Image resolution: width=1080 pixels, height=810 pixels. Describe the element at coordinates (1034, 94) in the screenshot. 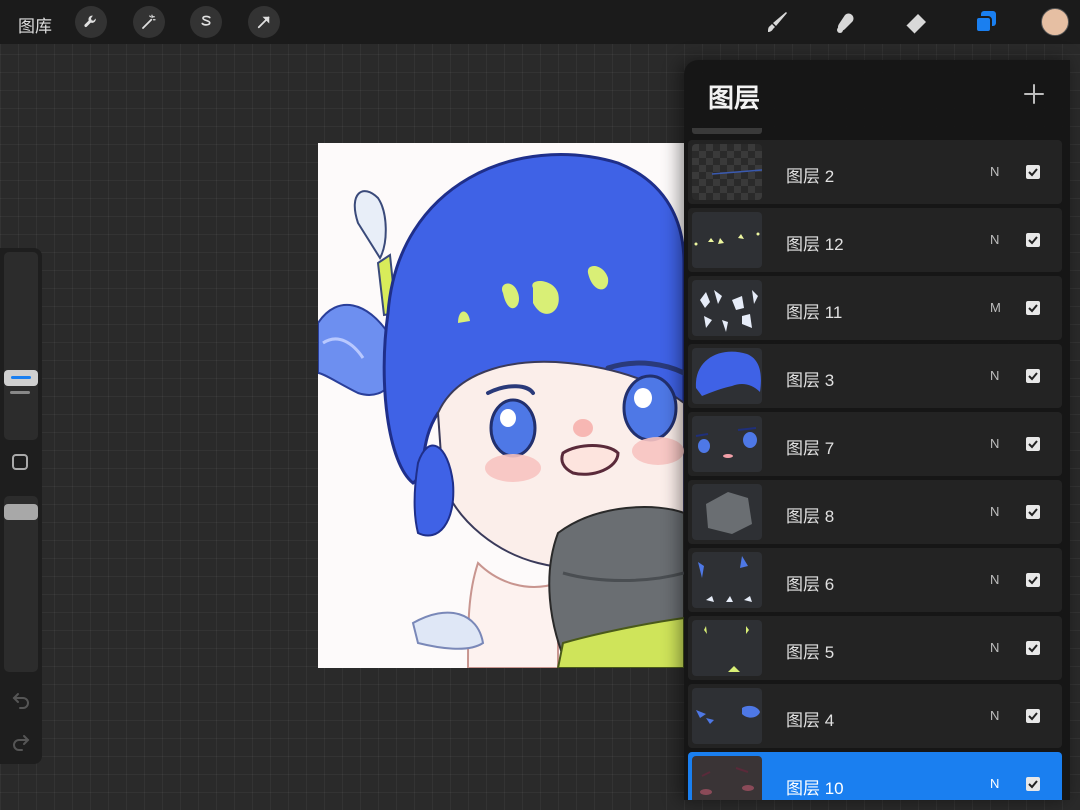

I see `add-layer-icon` at that location.